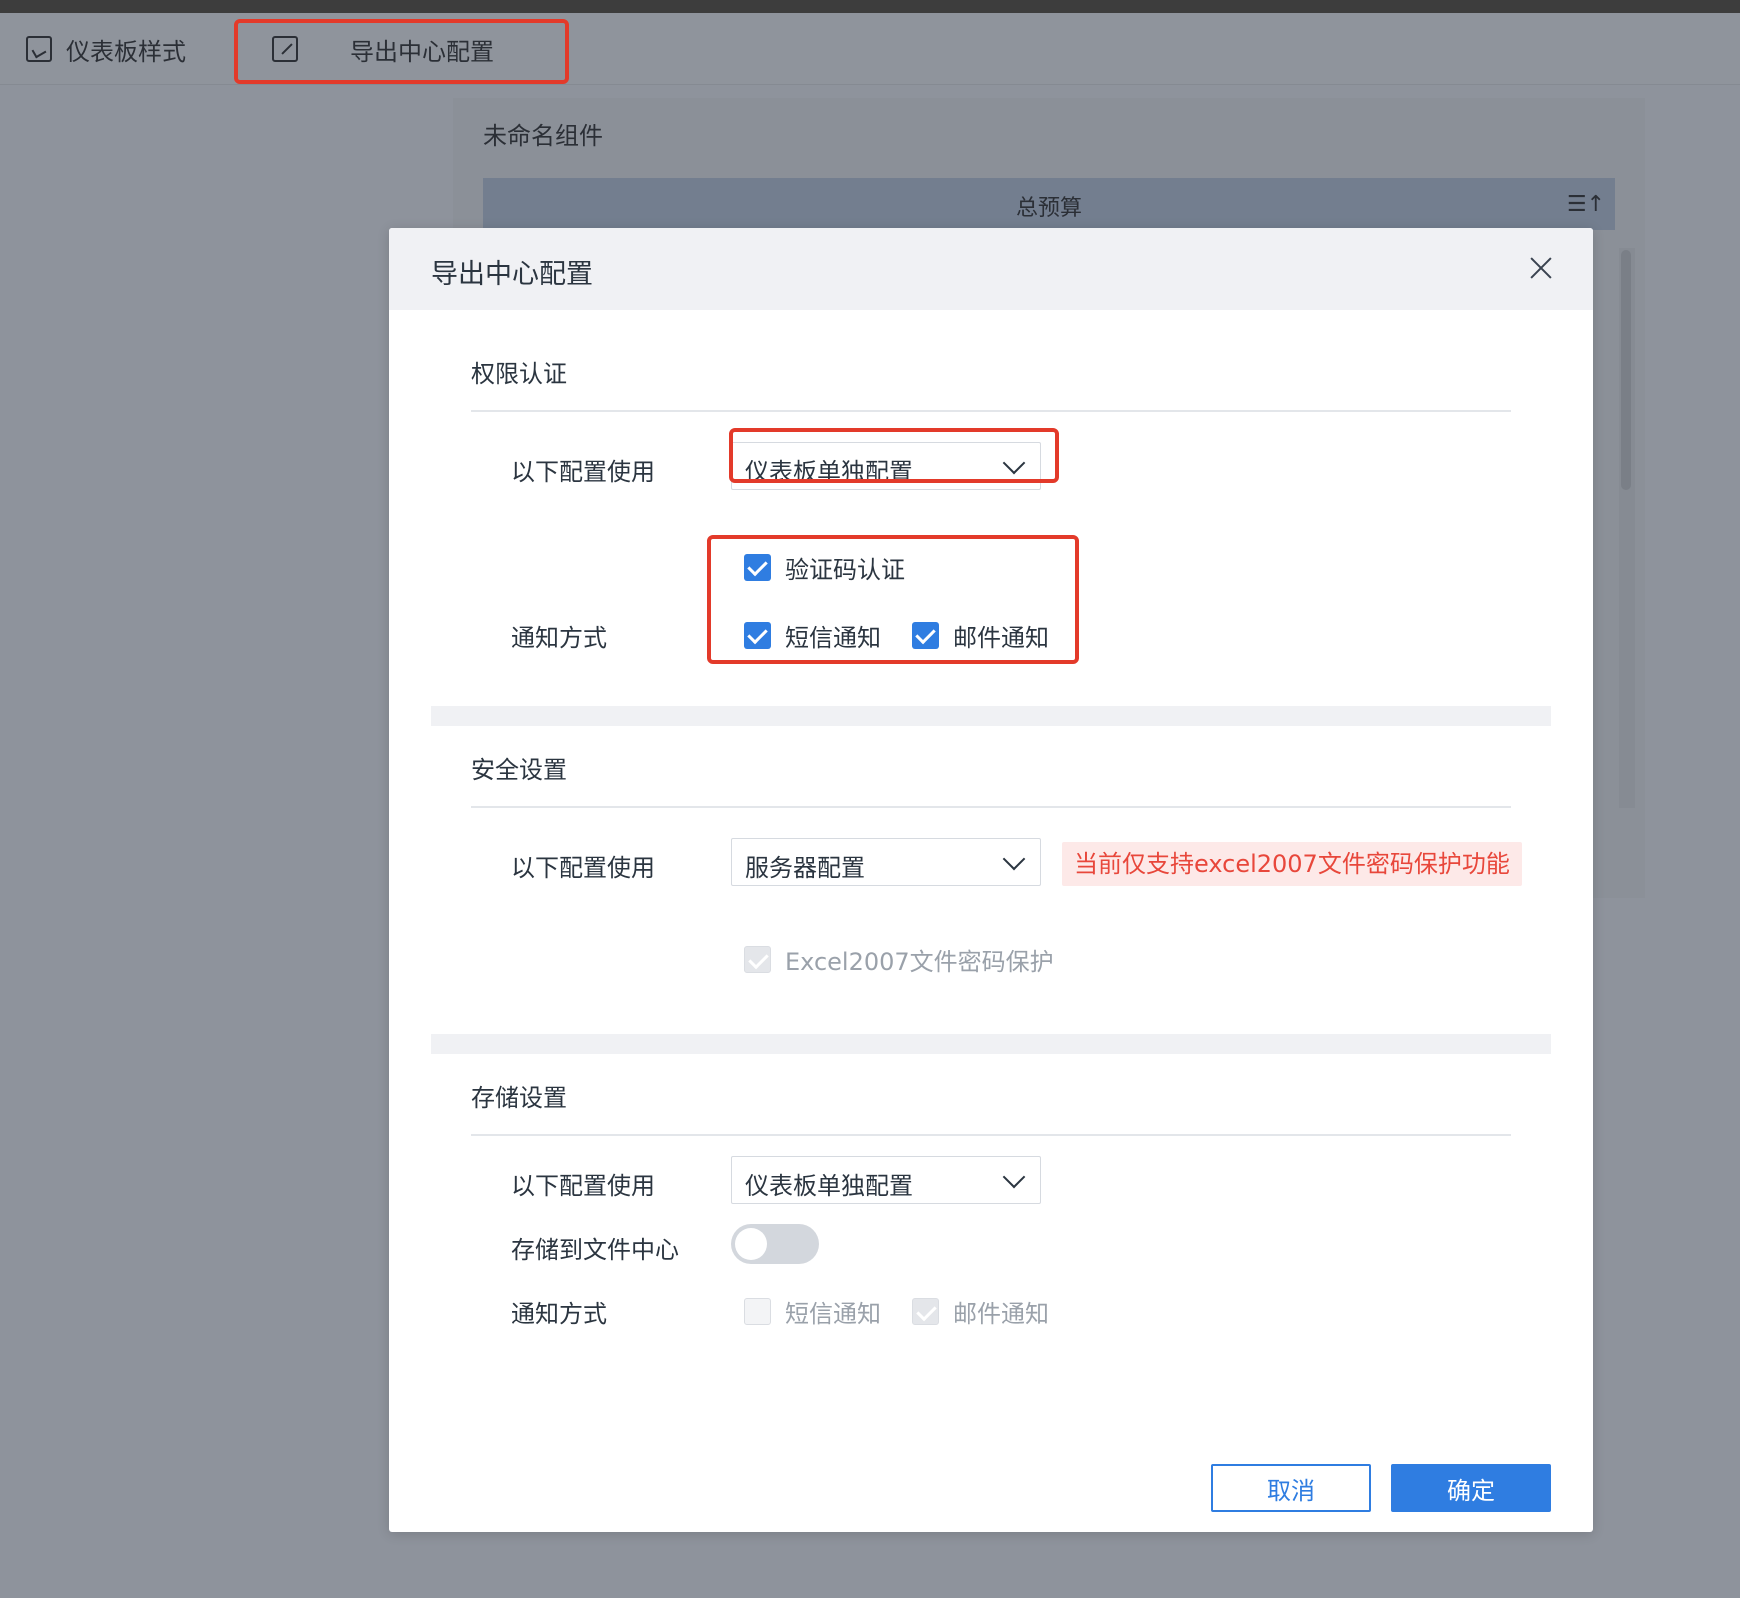 The width and height of the screenshot is (1740, 1598). What do you see at coordinates (1291, 1488) in the screenshot?
I see `cancel-button: 取消` at bounding box center [1291, 1488].